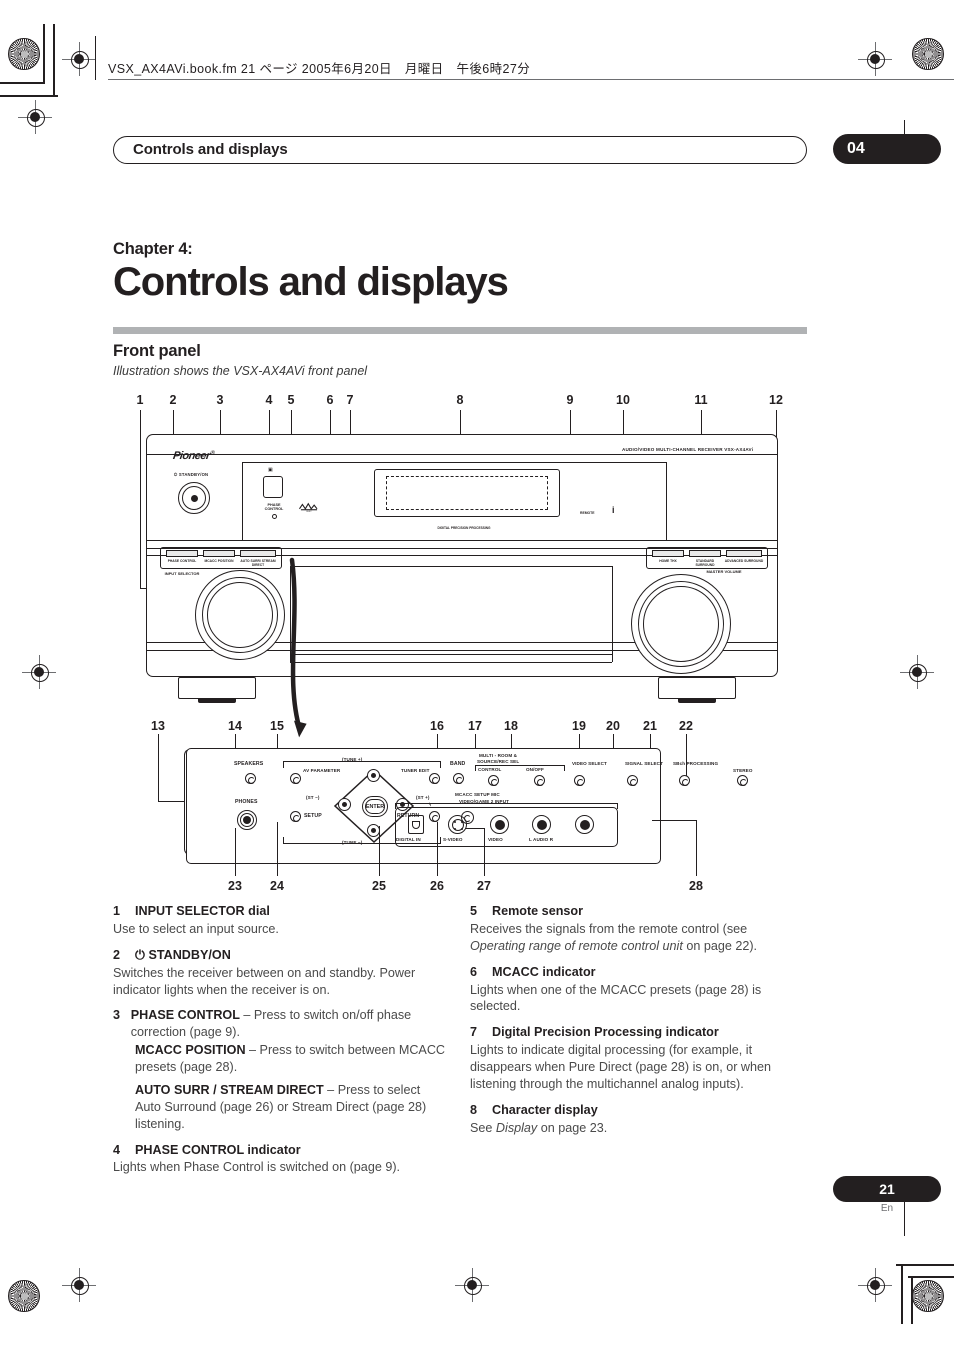  I want to click on item-7-number: 7, so click(474, 1032).